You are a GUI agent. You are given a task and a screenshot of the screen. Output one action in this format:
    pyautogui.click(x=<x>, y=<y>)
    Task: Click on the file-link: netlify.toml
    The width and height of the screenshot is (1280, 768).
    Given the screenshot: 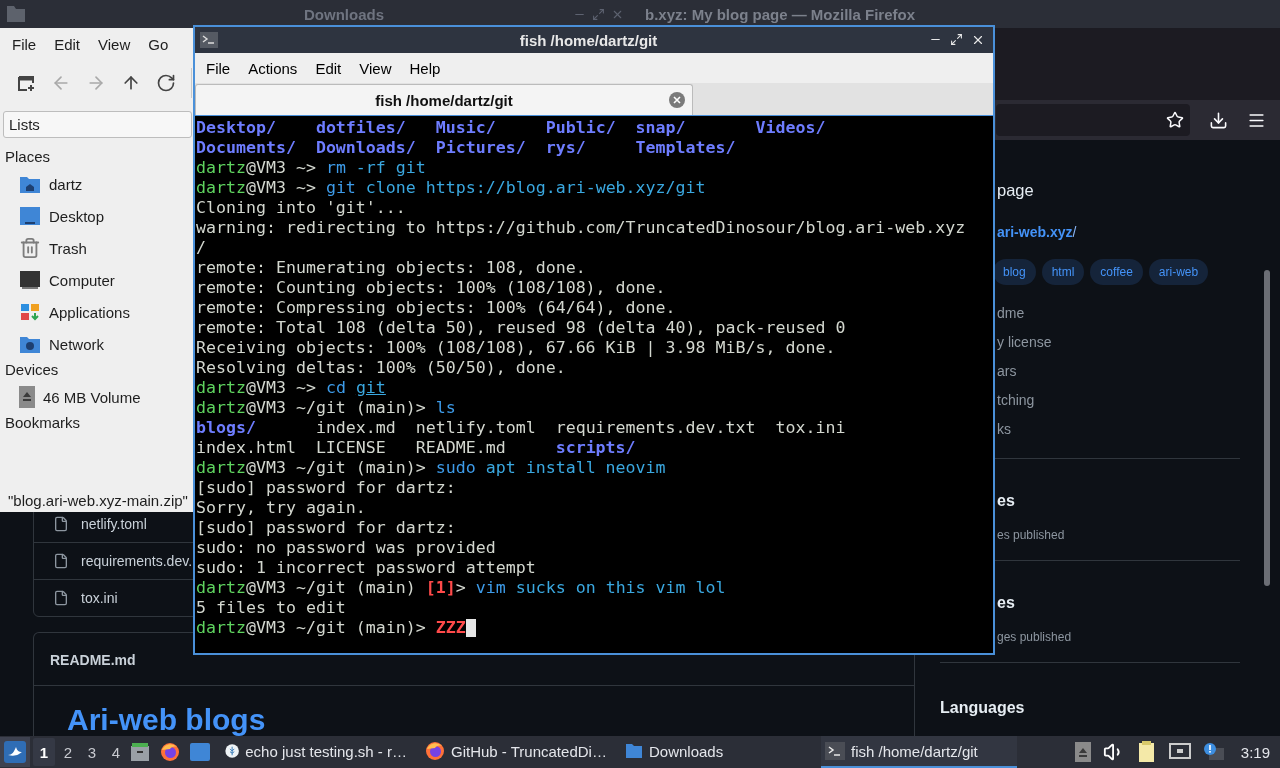 What is the action you would take?
    pyautogui.click(x=114, y=524)
    